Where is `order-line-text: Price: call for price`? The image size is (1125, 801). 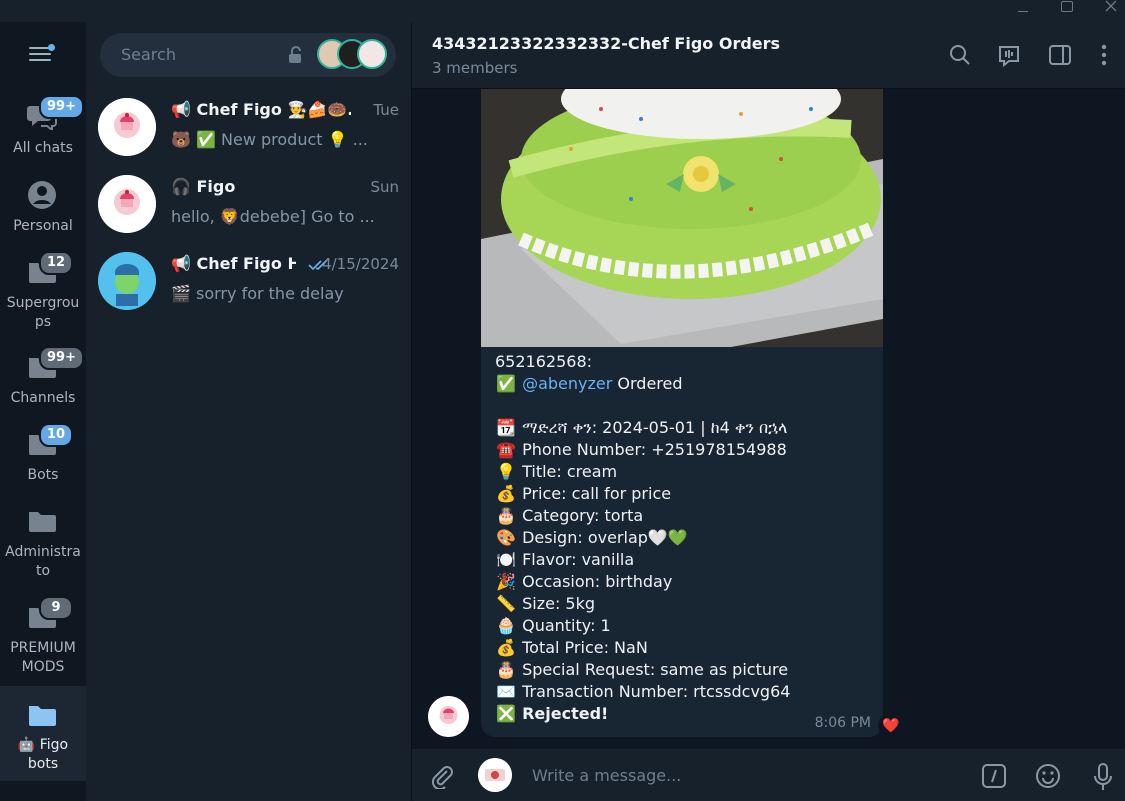 order-line-text: Price: call for price is located at coordinates (597, 493).